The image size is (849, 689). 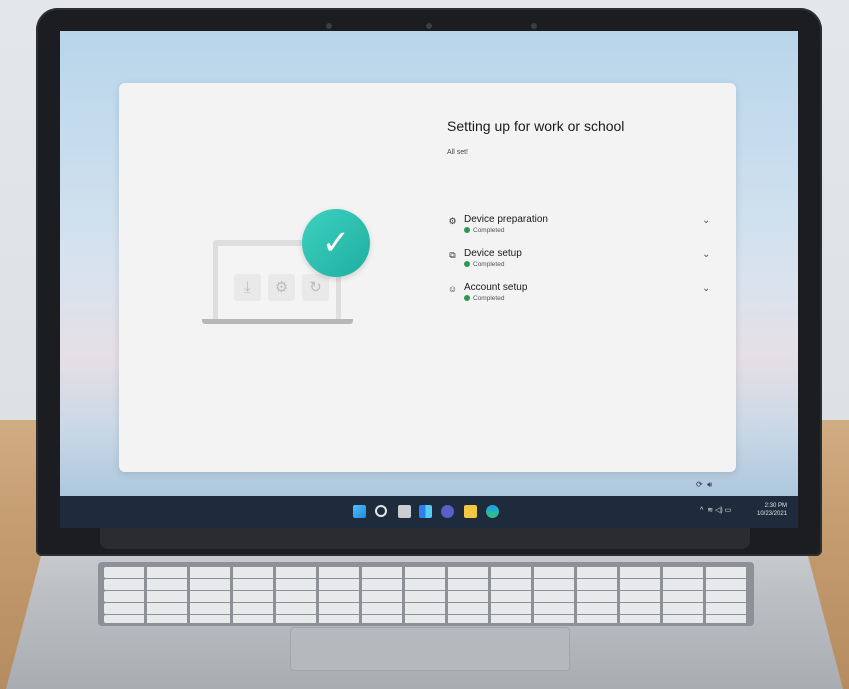 I want to click on battery-icon: ▭, so click(x=728, y=510).